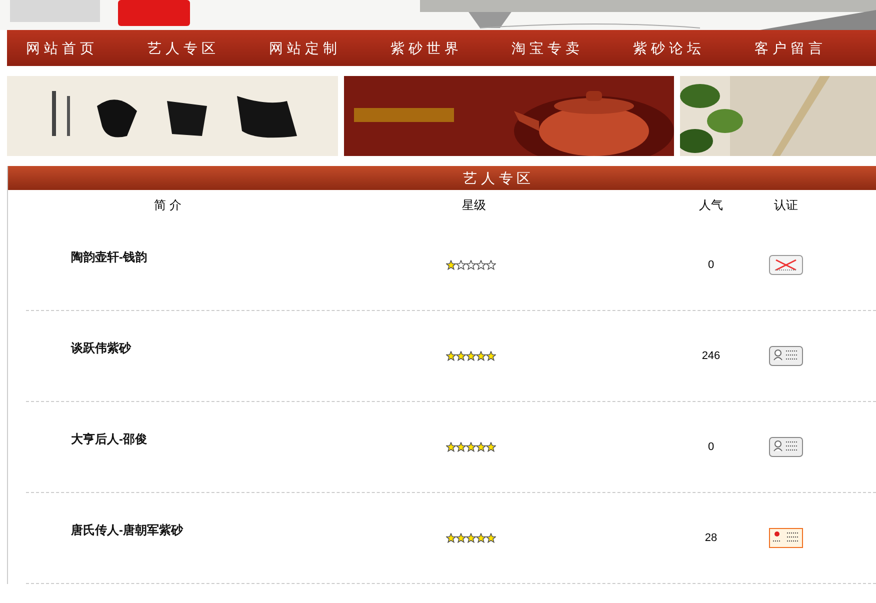  I want to click on section-title: 艺 人 专 区, so click(497, 178).